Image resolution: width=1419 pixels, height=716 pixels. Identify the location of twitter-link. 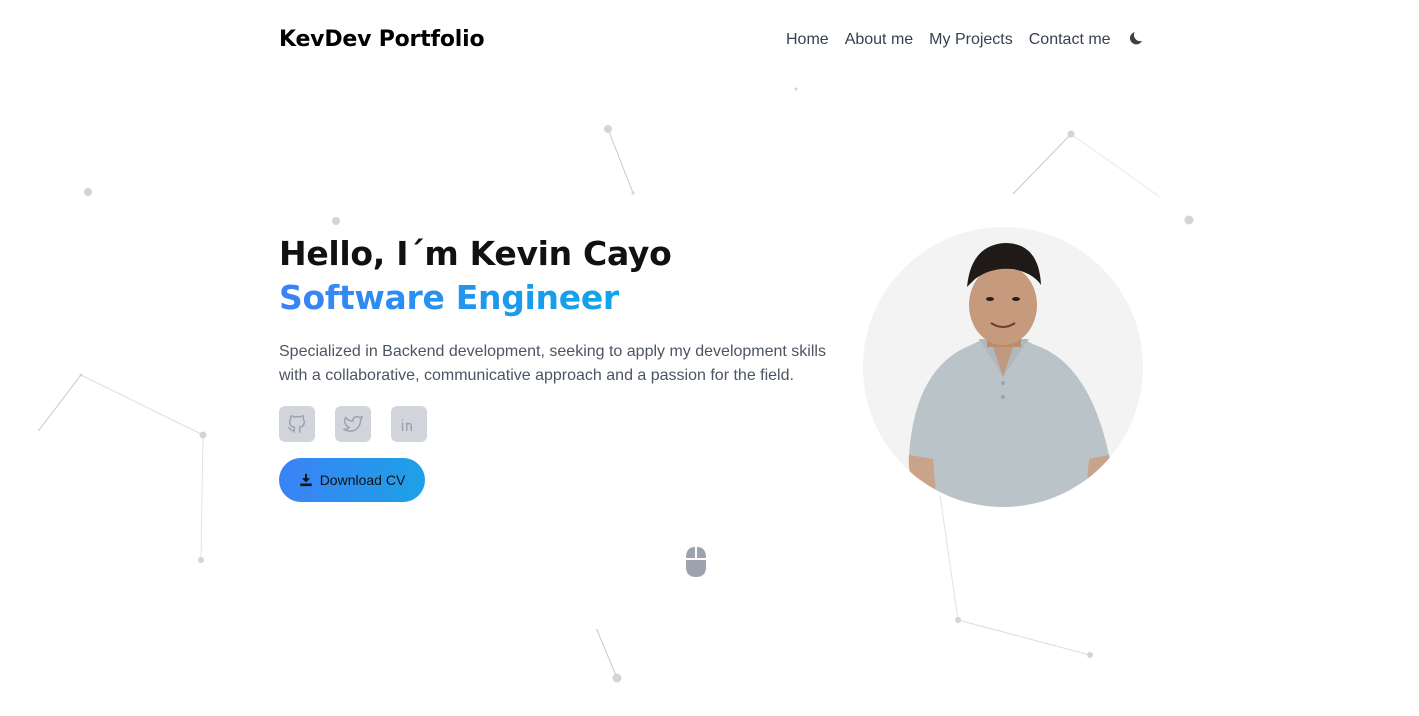
(353, 424).